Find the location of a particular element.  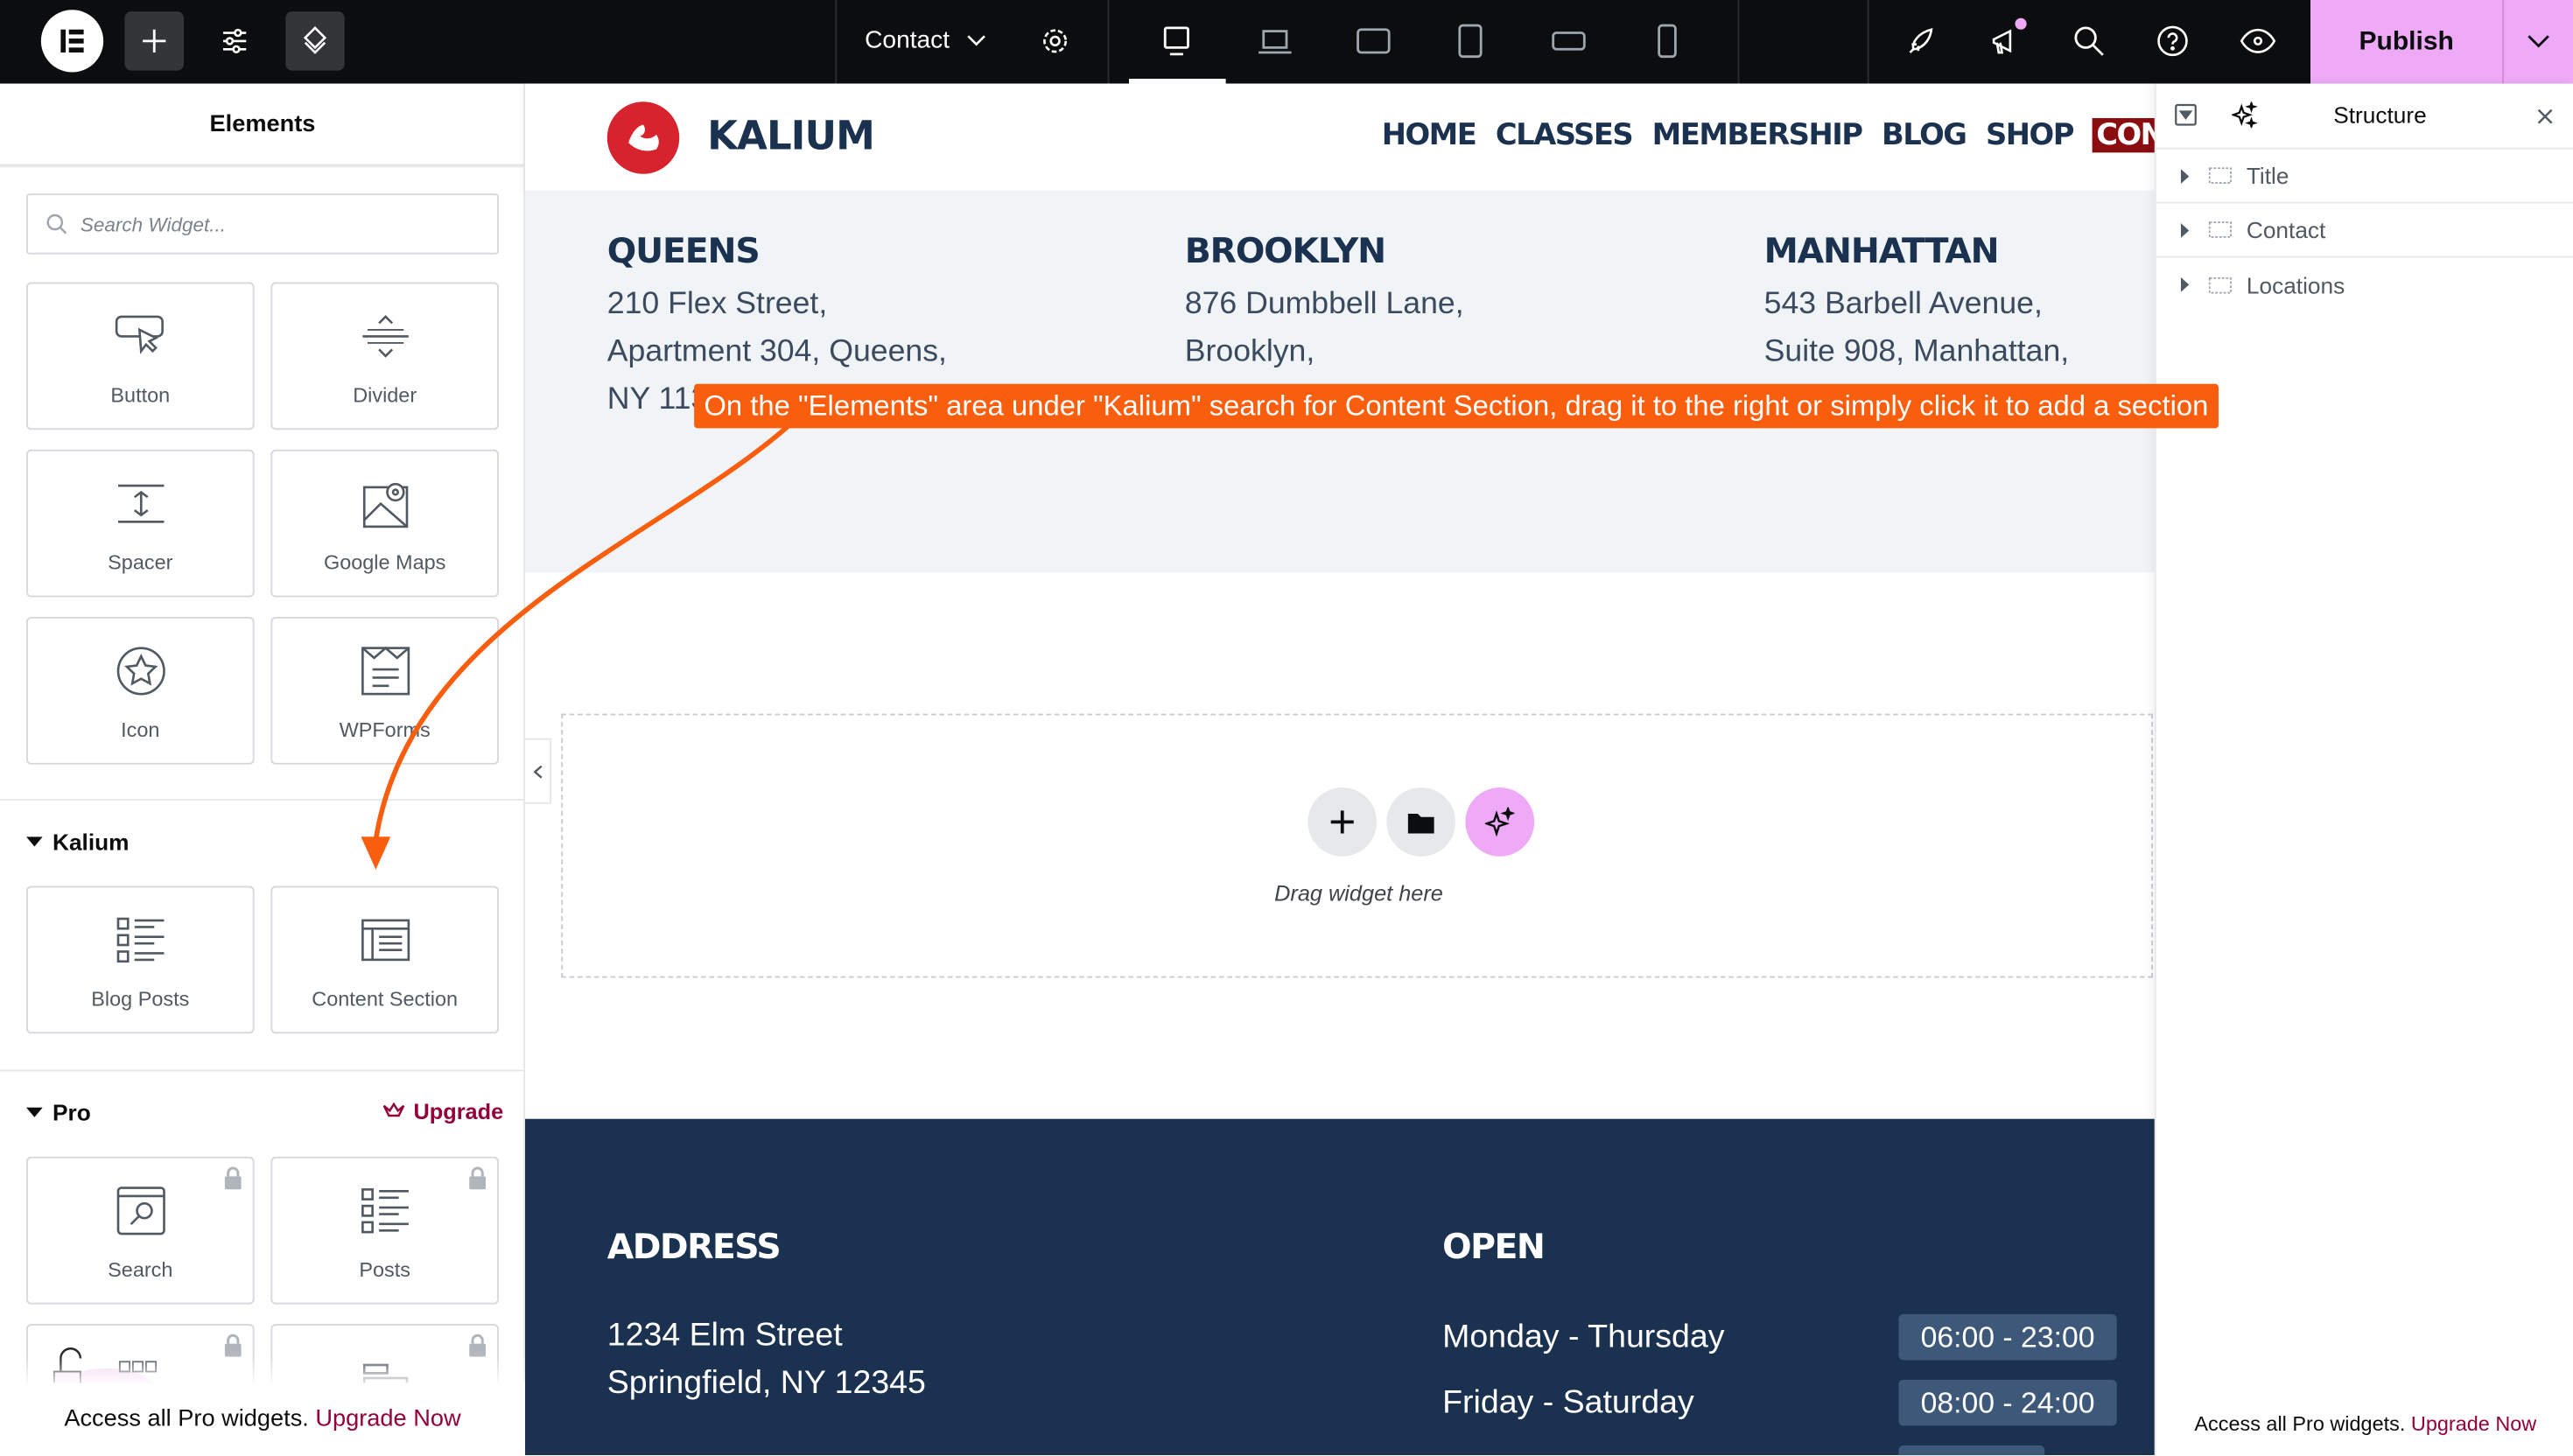

widget-spacer: Spacer is located at coordinates (140, 523).